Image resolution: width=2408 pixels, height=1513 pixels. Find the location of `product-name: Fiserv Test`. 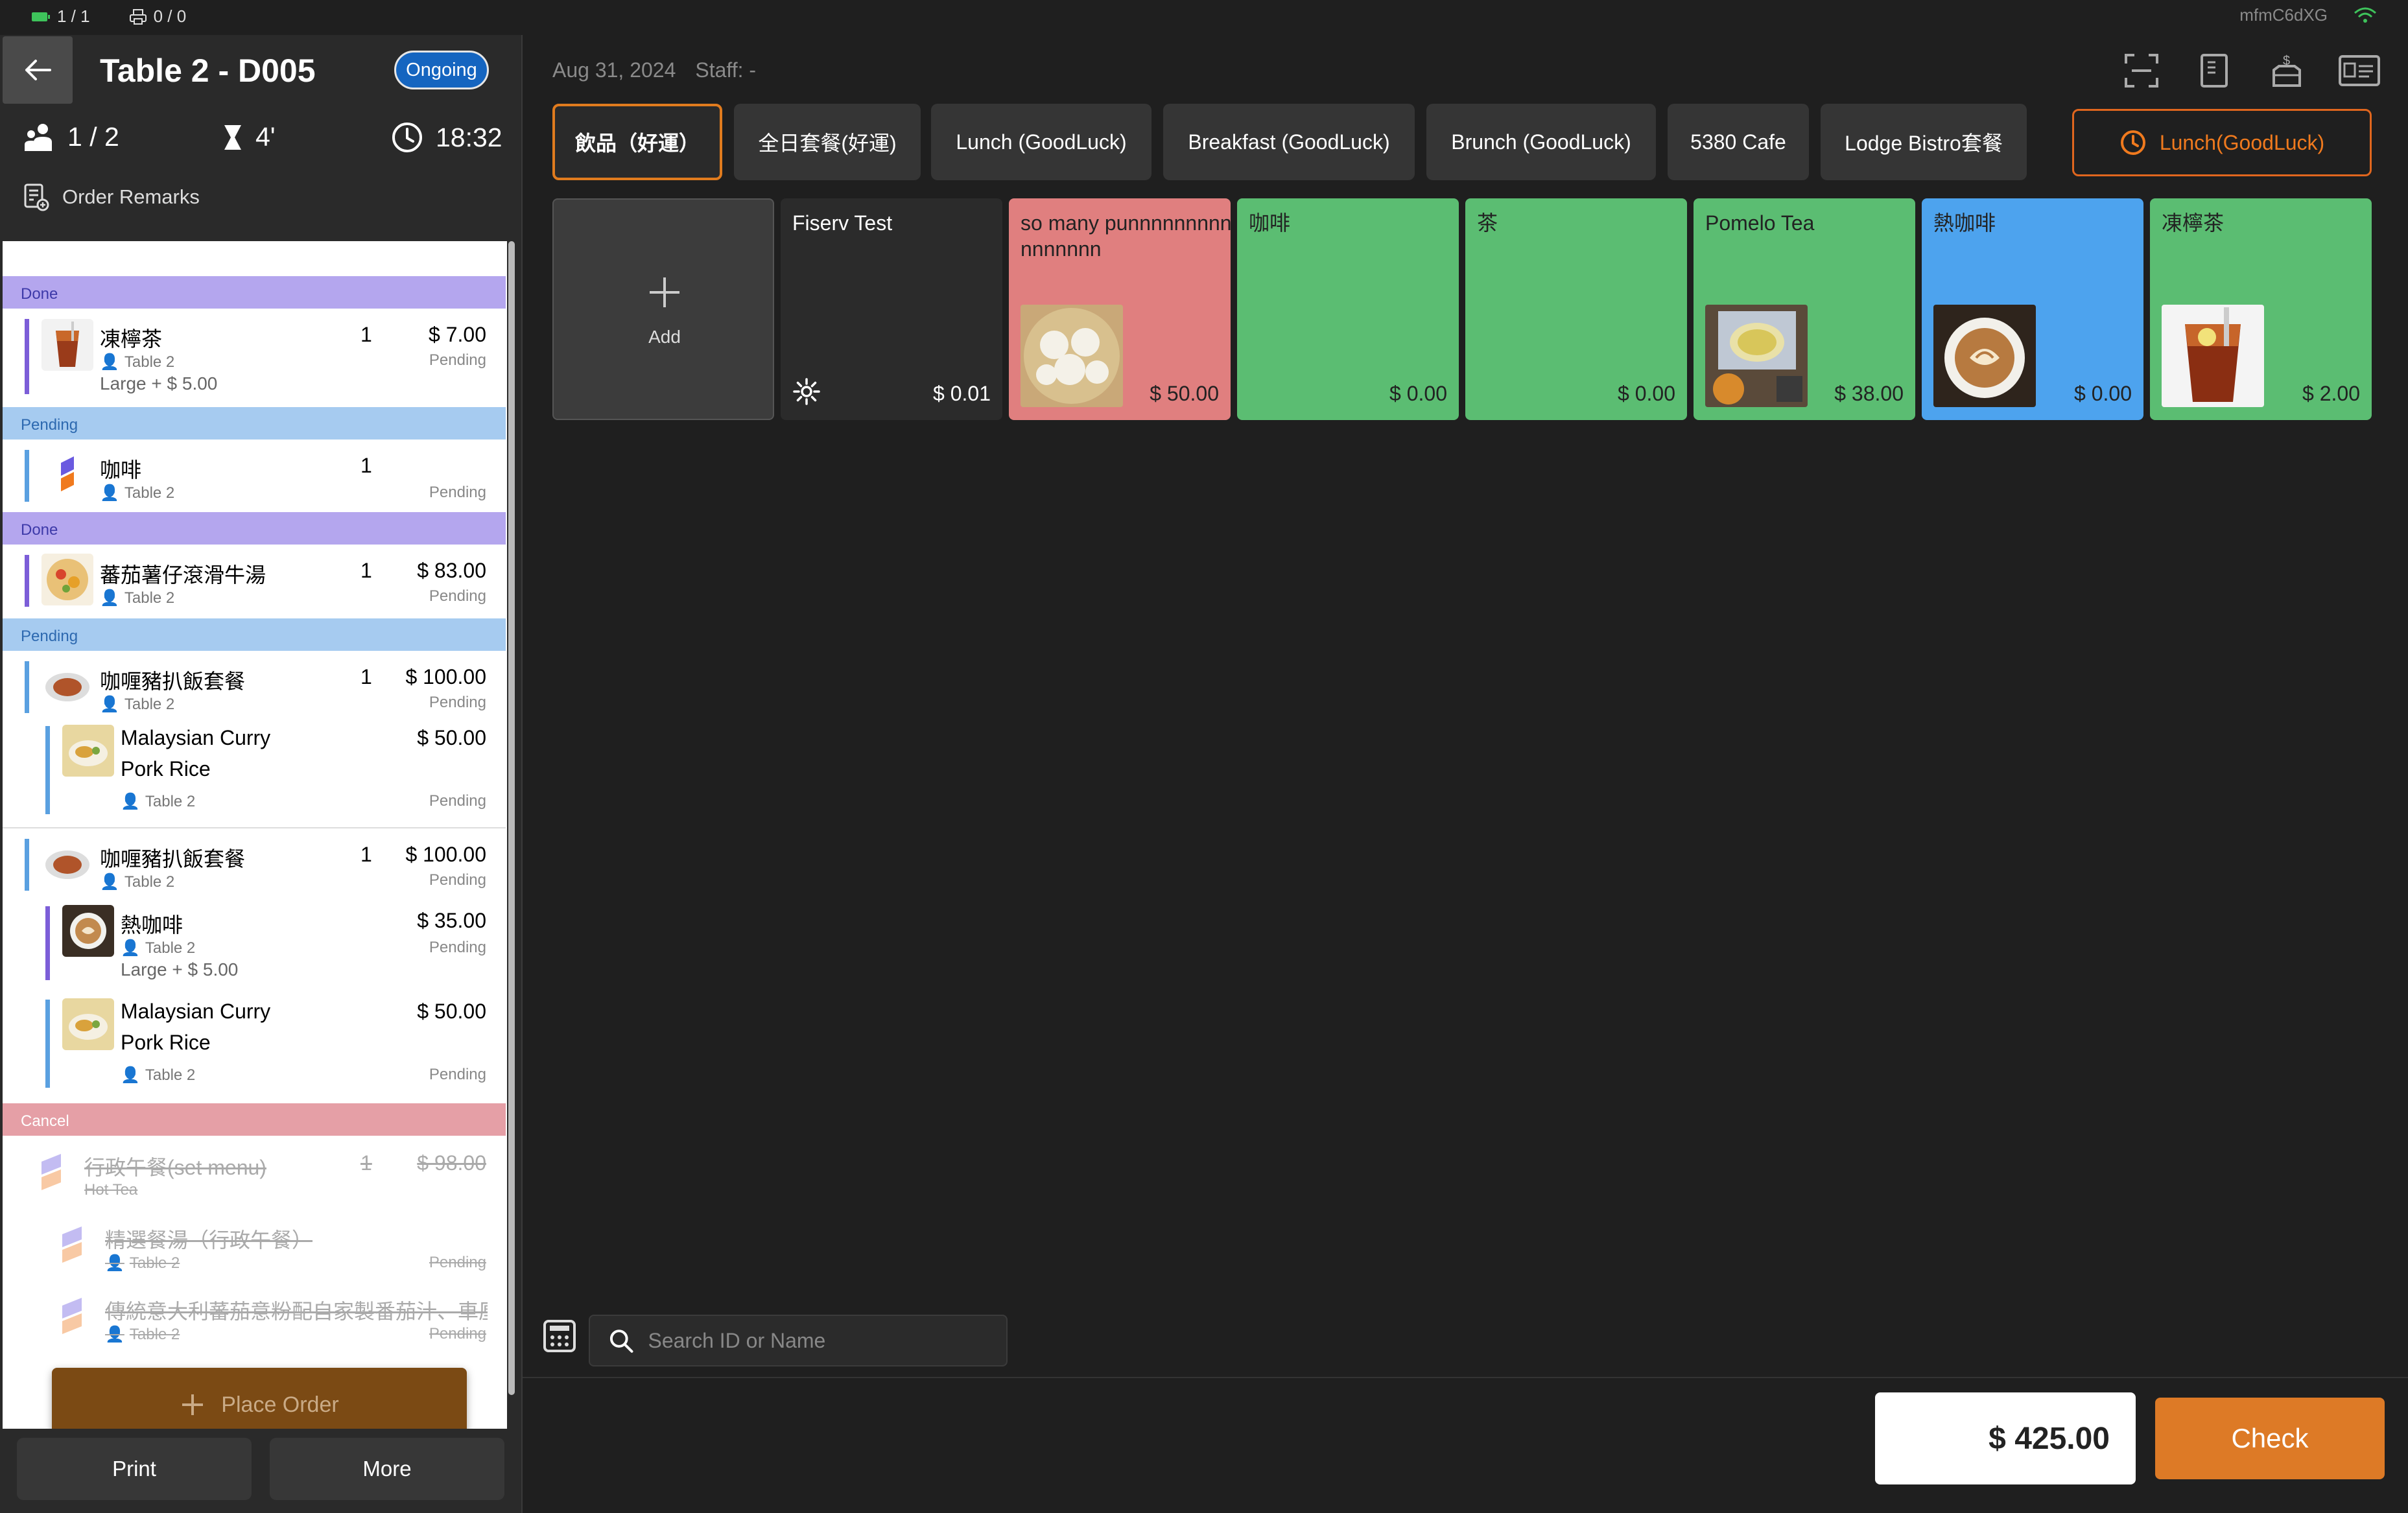

product-name: Fiserv Test is located at coordinates (842, 223).